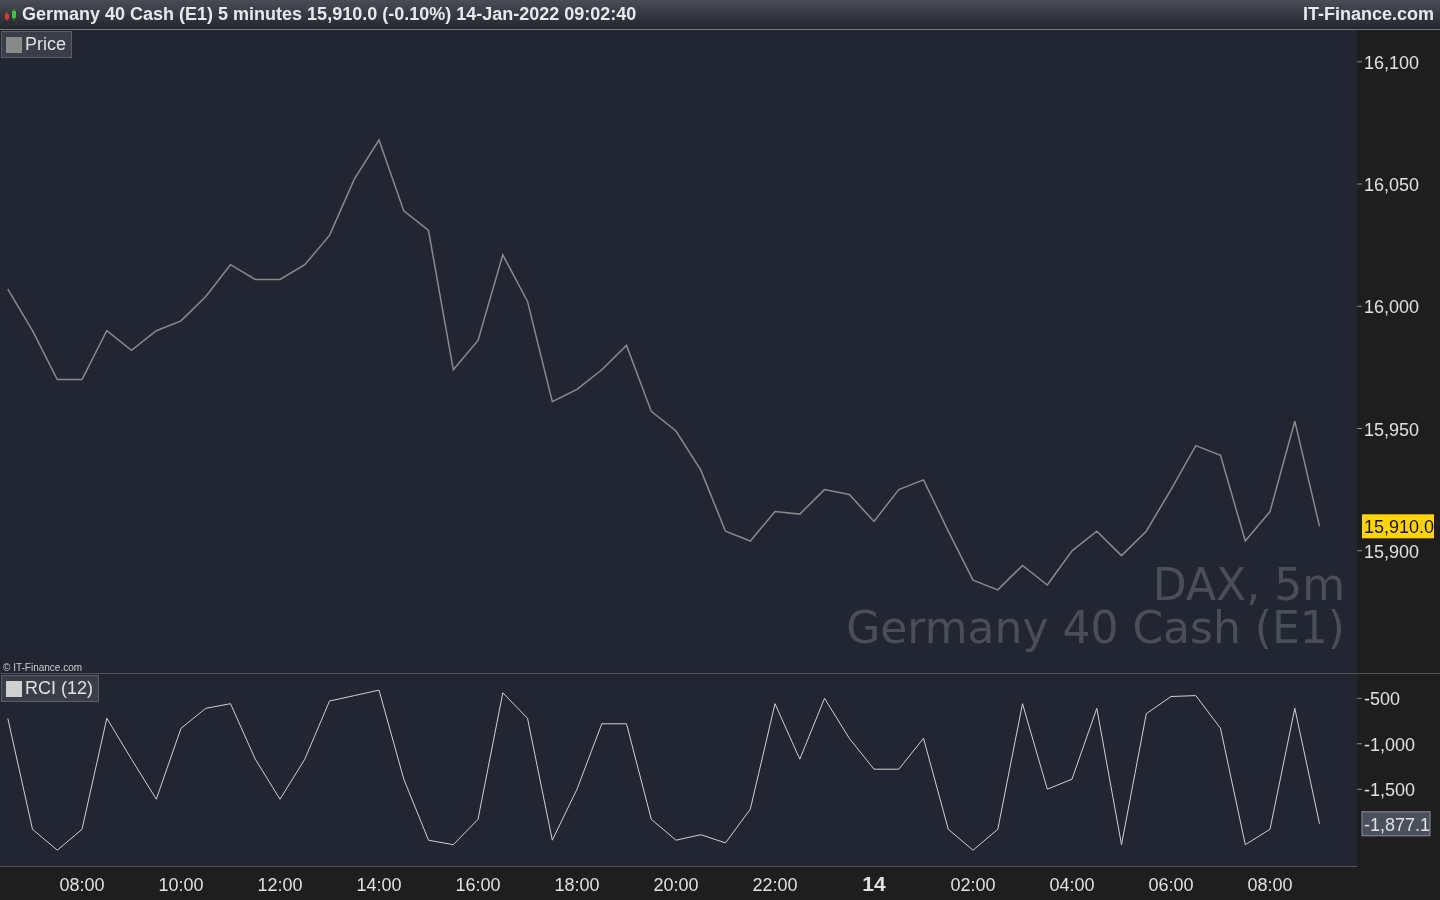 Image resolution: width=1440 pixels, height=900 pixels. What do you see at coordinates (1392, 185) in the screenshot?
I see `axis-label: 16,050` at bounding box center [1392, 185].